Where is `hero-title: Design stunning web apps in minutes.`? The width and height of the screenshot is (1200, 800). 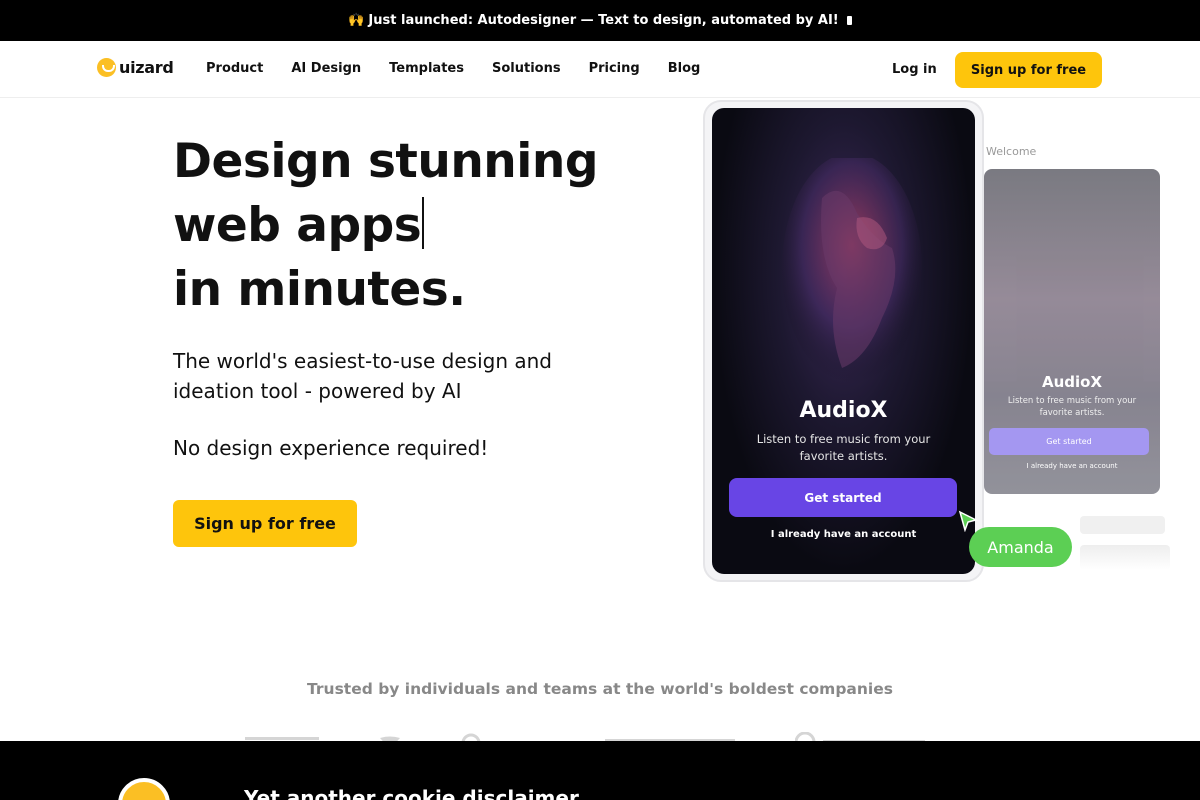 hero-title: Design stunning web apps in minutes. is located at coordinates (385, 226).